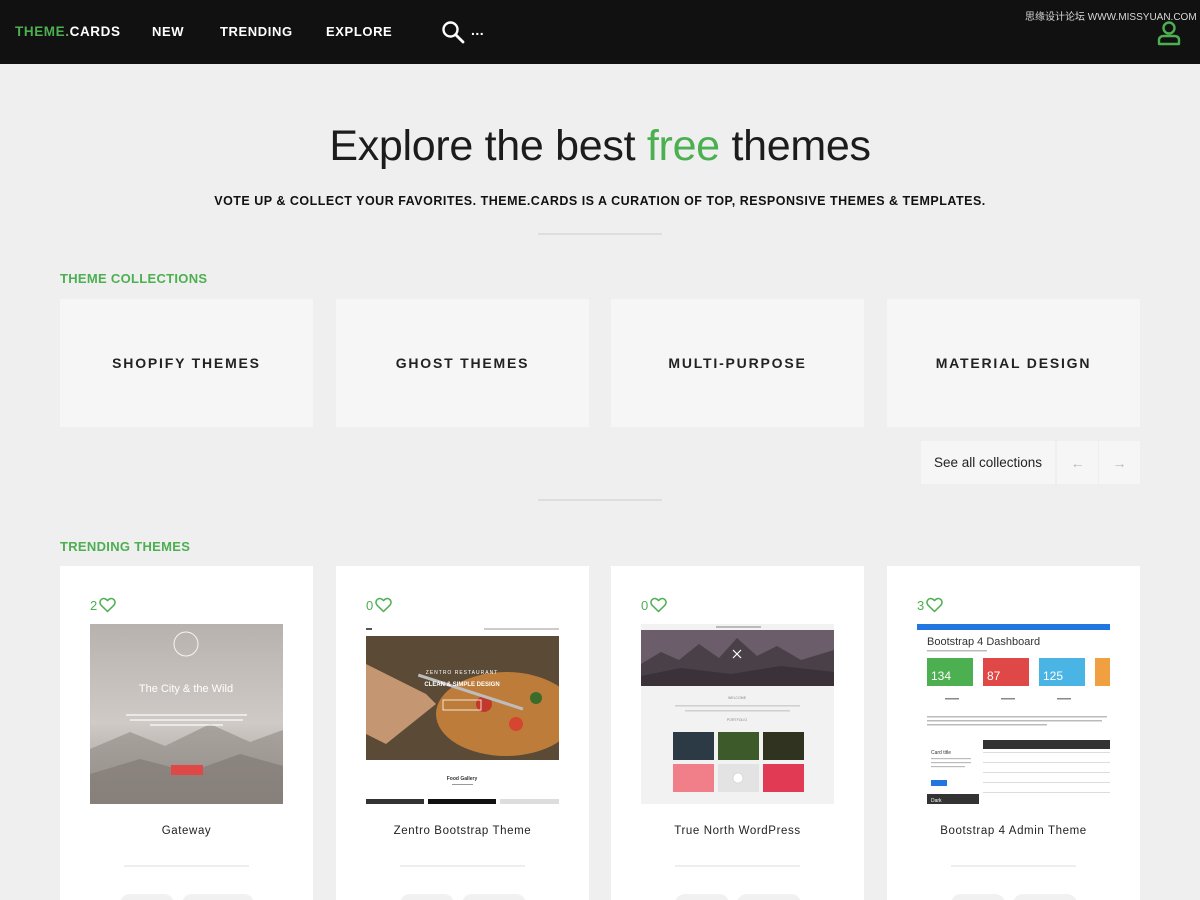  Describe the element at coordinates (600, 146) in the screenshot. I see `page-title: Explore the best free themes` at that location.